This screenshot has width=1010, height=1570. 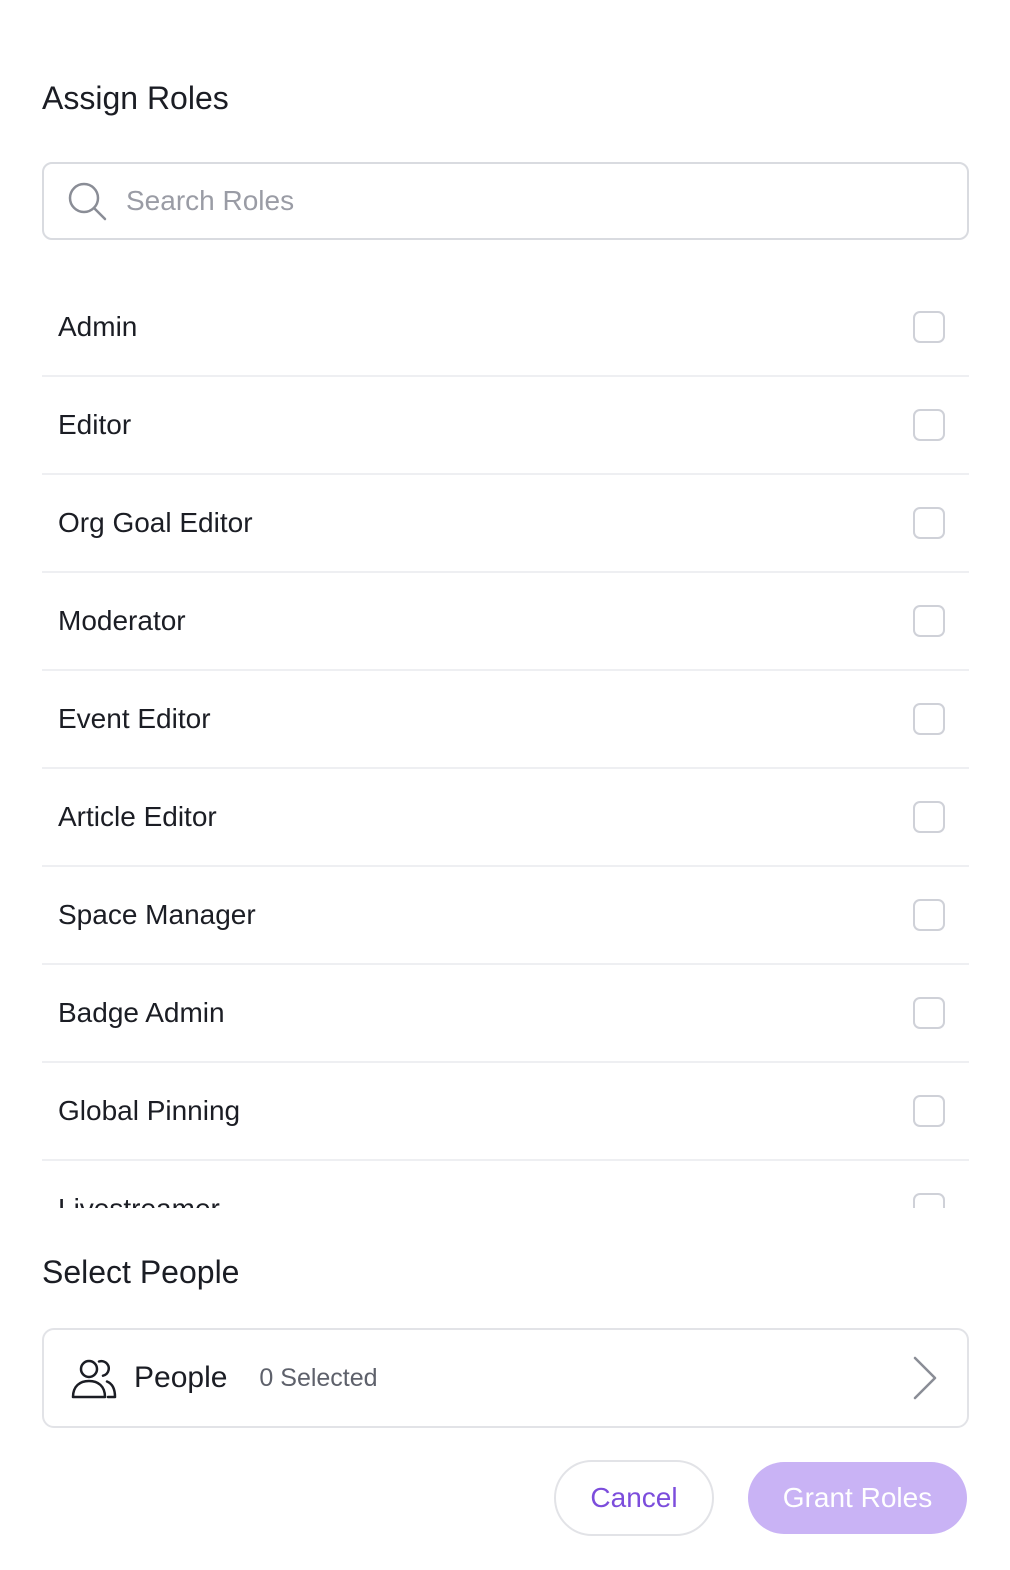 What do you see at coordinates (149, 1110) in the screenshot?
I see `role-label: Global Pinning` at bounding box center [149, 1110].